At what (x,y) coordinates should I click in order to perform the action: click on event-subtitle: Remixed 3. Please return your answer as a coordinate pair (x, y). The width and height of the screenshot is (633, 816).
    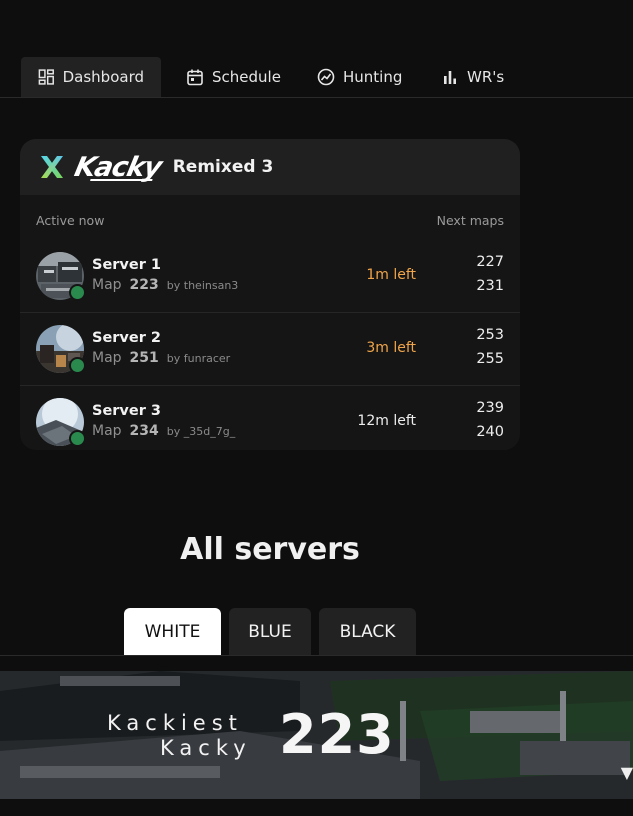
    Looking at the image, I should click on (223, 167).